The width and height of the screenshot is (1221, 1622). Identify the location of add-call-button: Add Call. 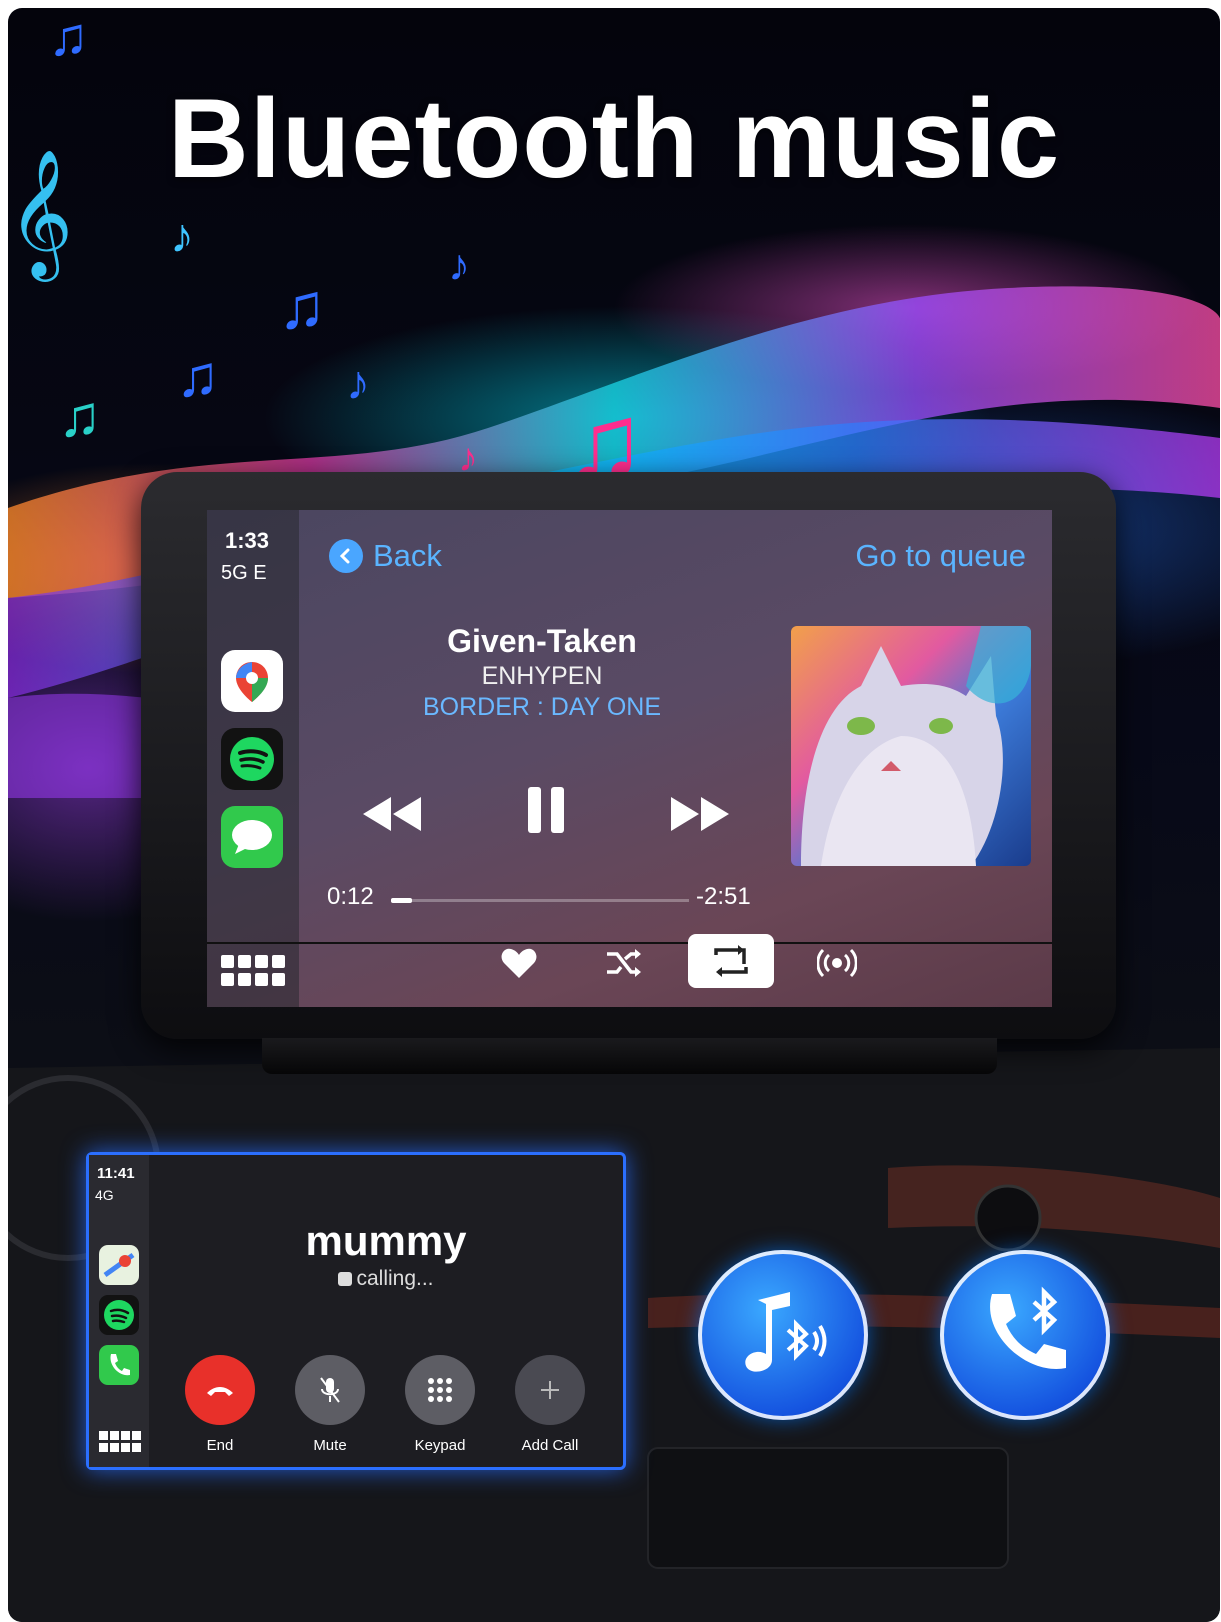
(550, 1404).